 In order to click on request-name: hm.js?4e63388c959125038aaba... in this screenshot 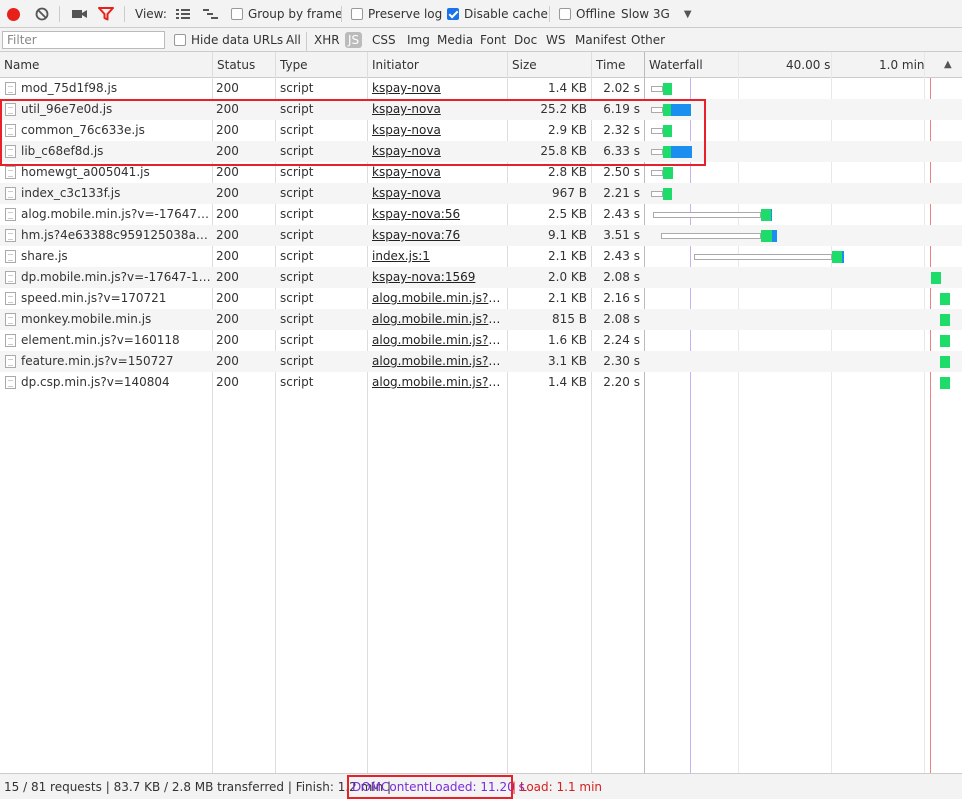, I will do `click(116, 235)`.